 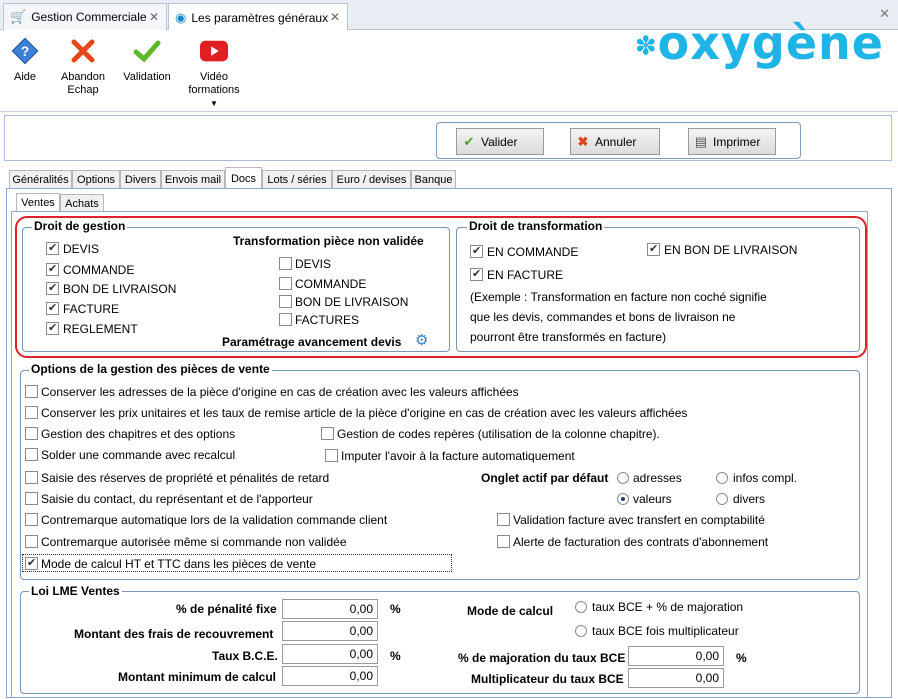 What do you see at coordinates (469, 141) in the screenshot?
I see `check-icon: ✔` at bounding box center [469, 141].